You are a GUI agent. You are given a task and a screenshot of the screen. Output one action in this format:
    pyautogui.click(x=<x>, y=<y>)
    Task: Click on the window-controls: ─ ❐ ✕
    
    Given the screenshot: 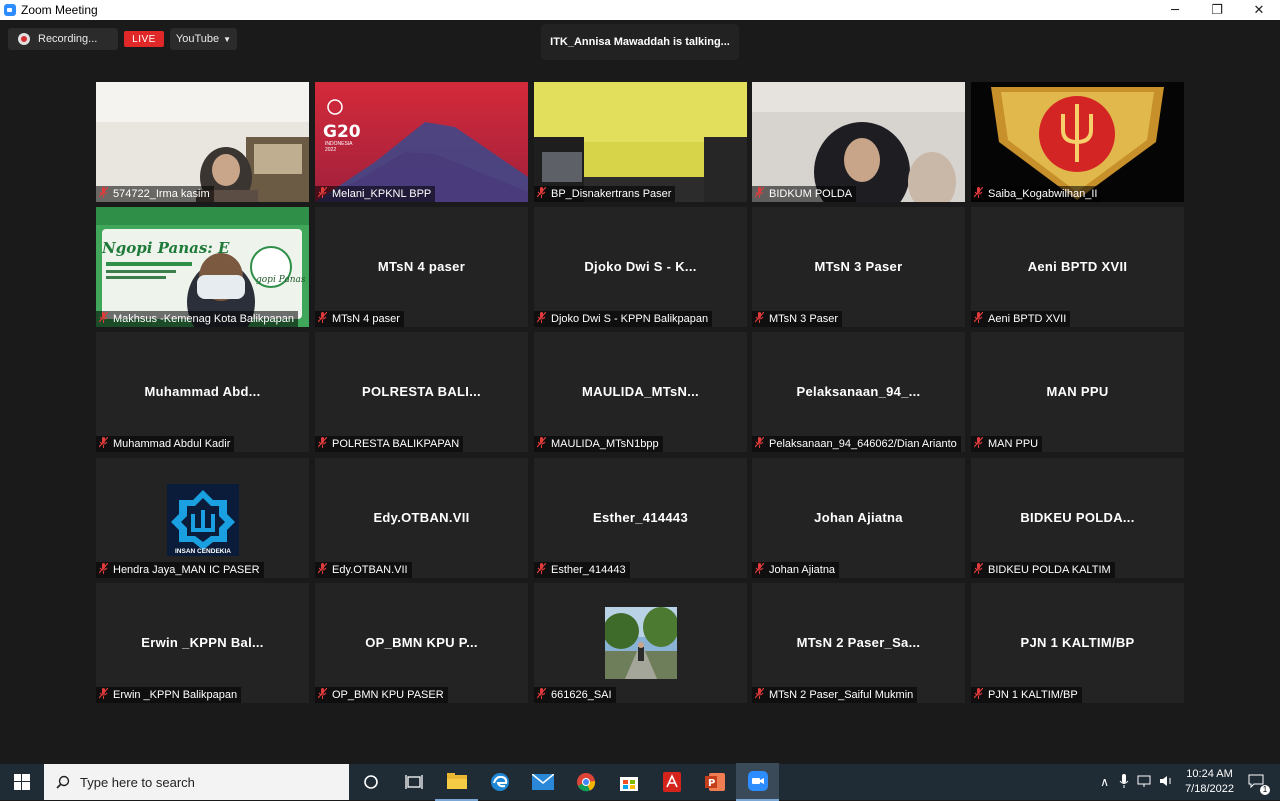 What is the action you would take?
    pyautogui.click(x=1217, y=10)
    